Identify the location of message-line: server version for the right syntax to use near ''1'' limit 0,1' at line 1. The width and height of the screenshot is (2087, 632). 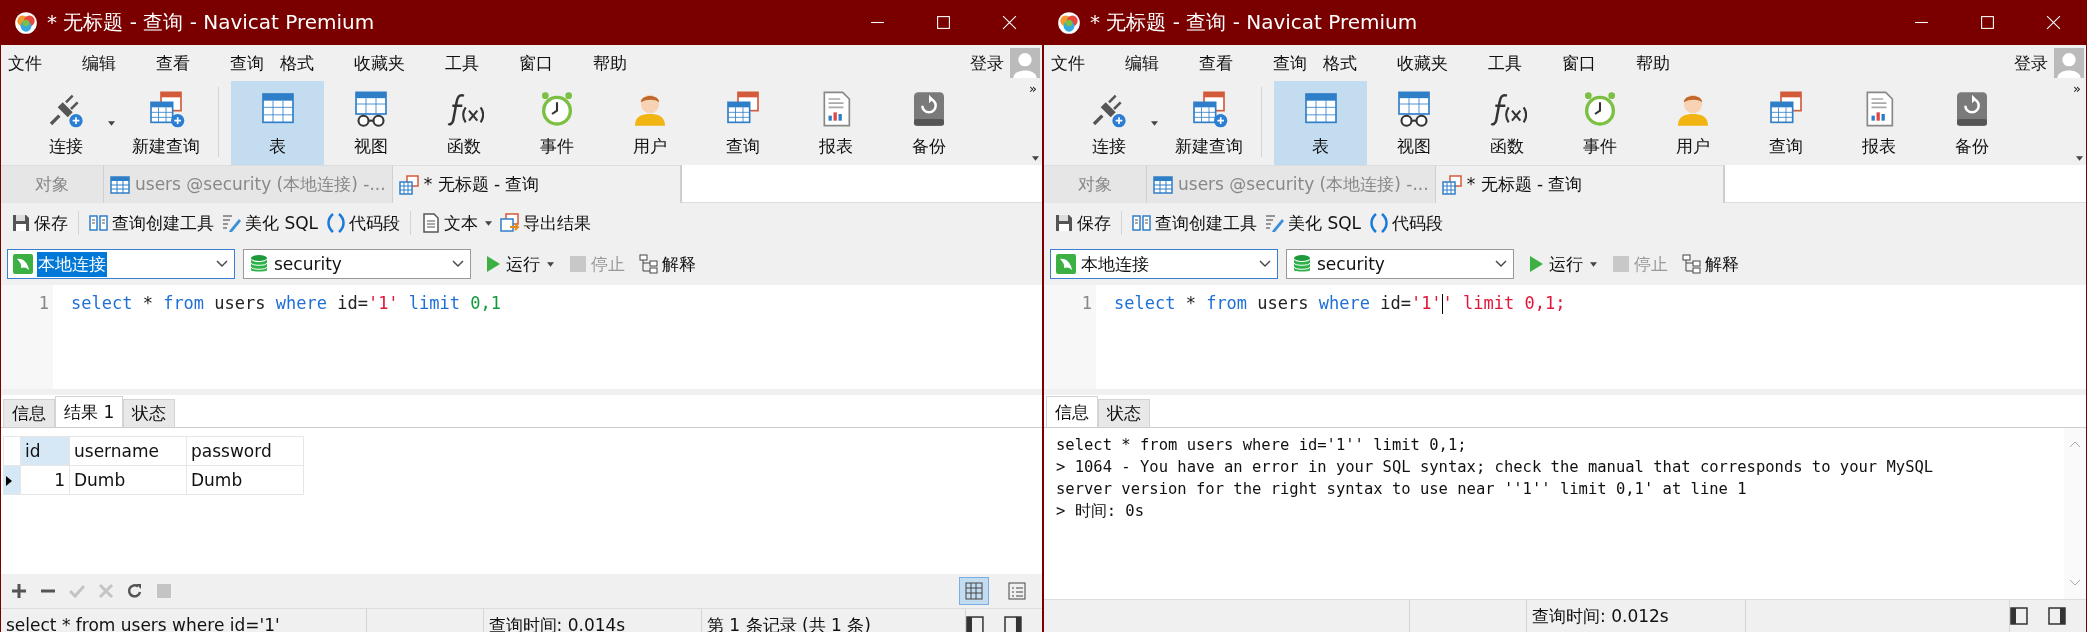
(1402, 489).